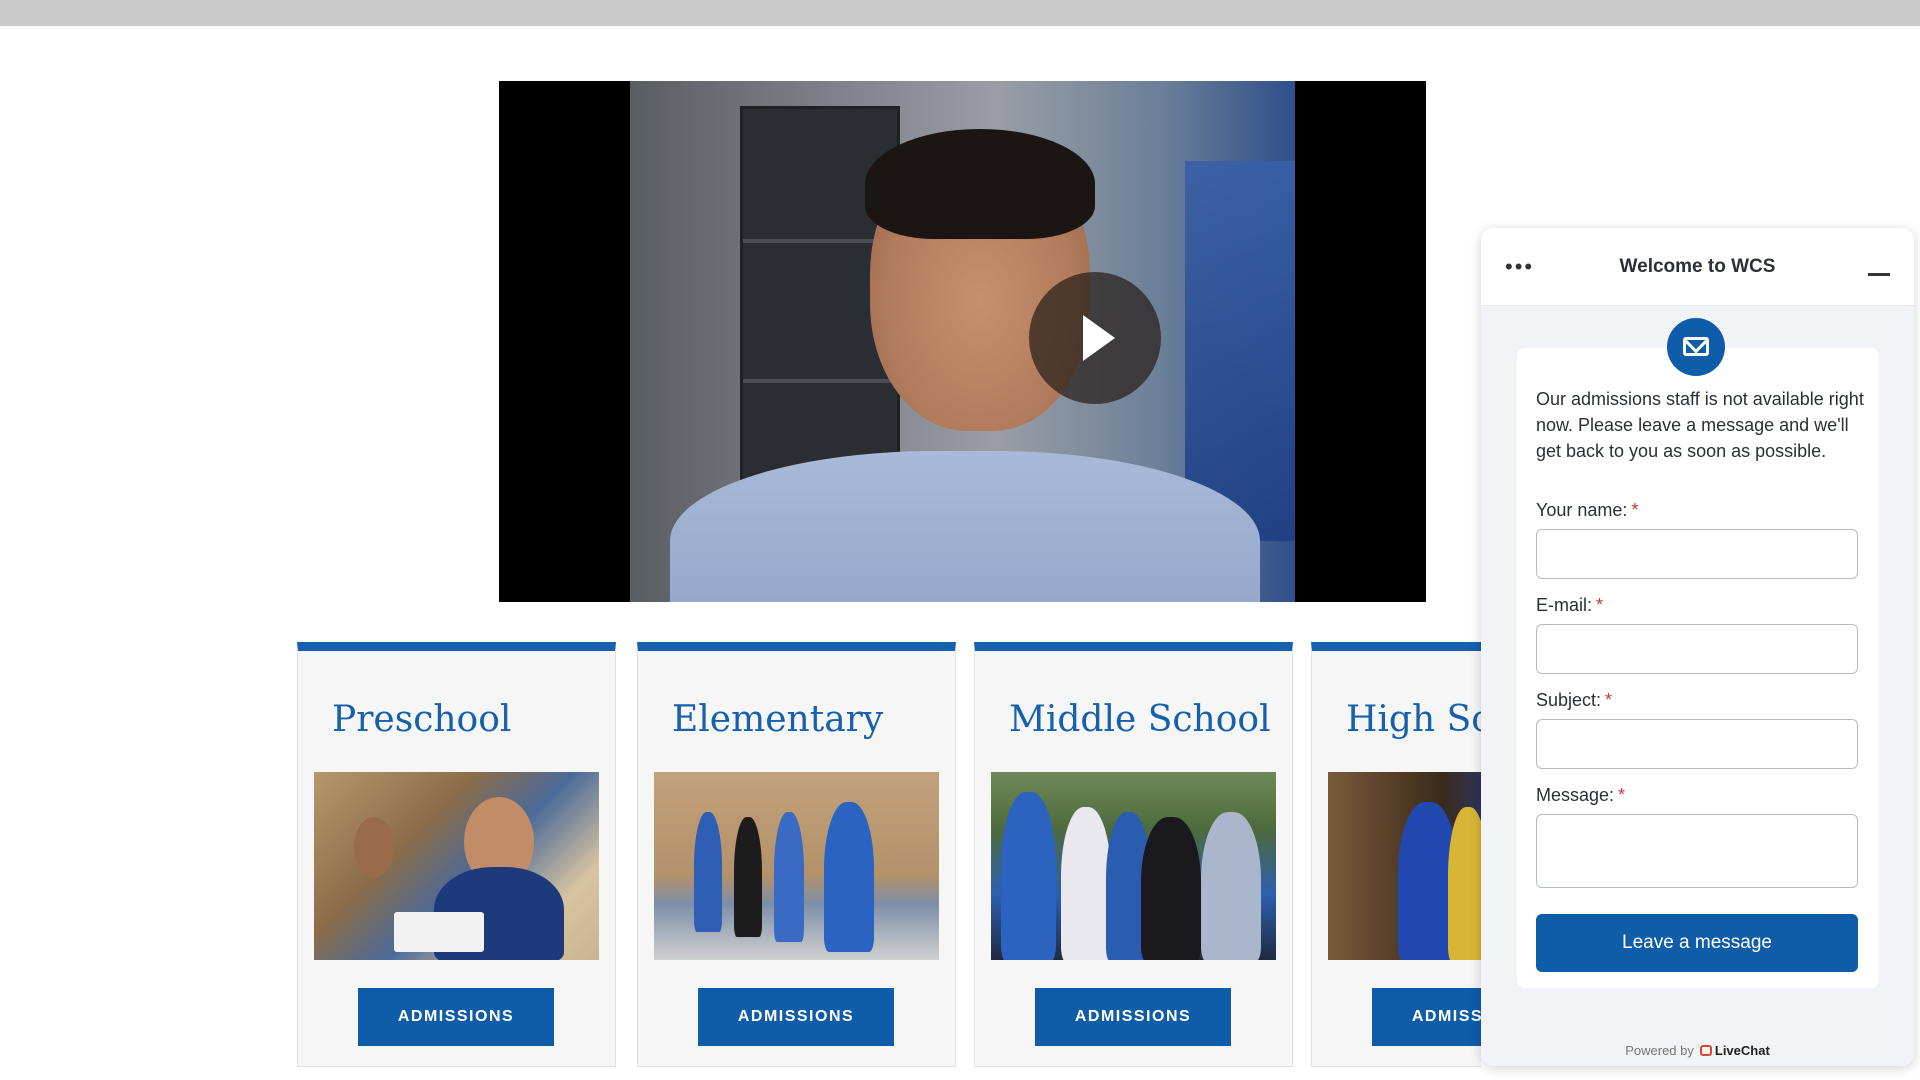 The width and height of the screenshot is (1920, 1080). What do you see at coordinates (1133, 866) in the screenshot?
I see `middle-school-photo` at bounding box center [1133, 866].